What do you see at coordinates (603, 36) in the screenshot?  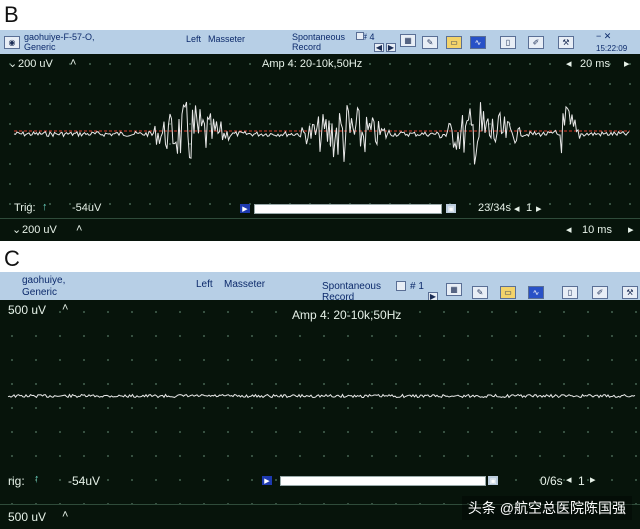 I see `window-controls: − ✕` at bounding box center [603, 36].